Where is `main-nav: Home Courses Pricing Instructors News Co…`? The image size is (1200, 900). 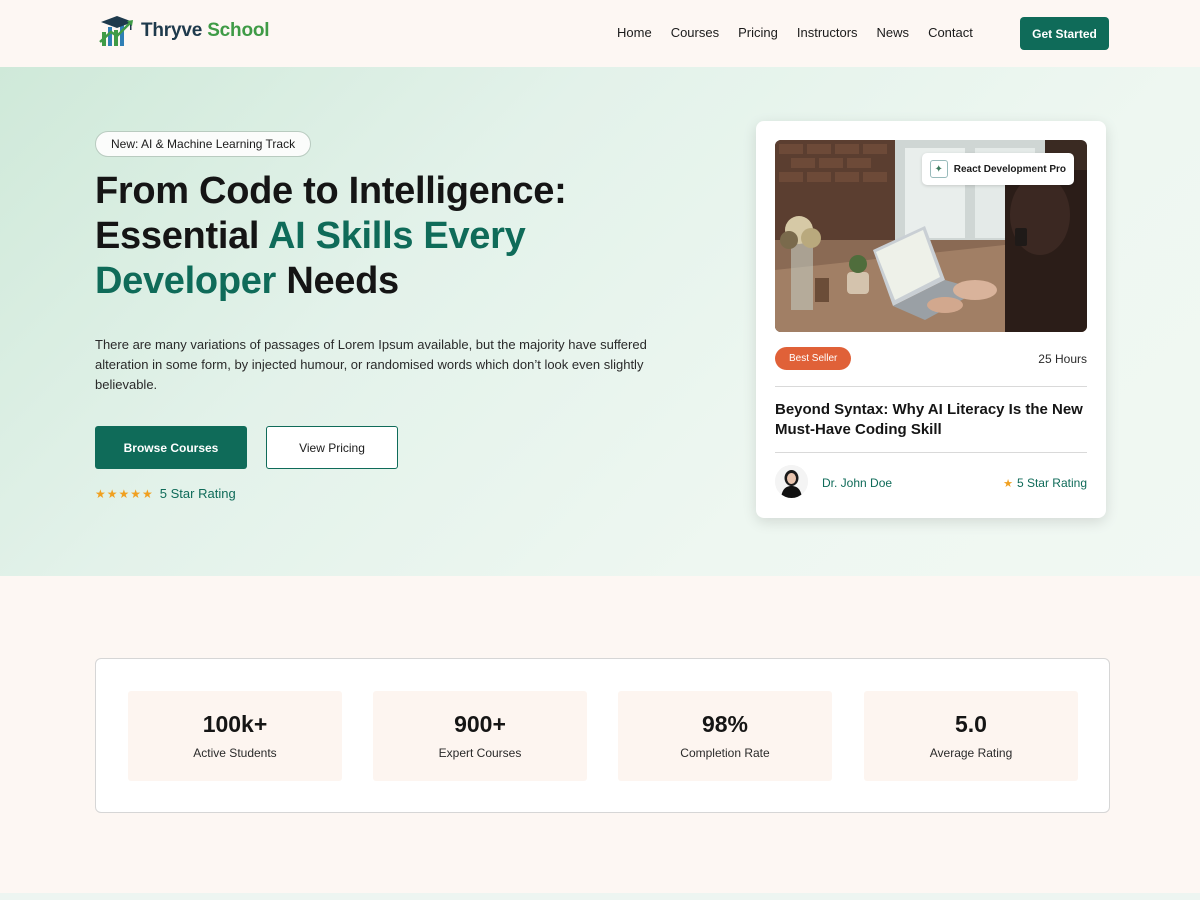 main-nav: Home Courses Pricing Instructors News Co… is located at coordinates (795, 32).